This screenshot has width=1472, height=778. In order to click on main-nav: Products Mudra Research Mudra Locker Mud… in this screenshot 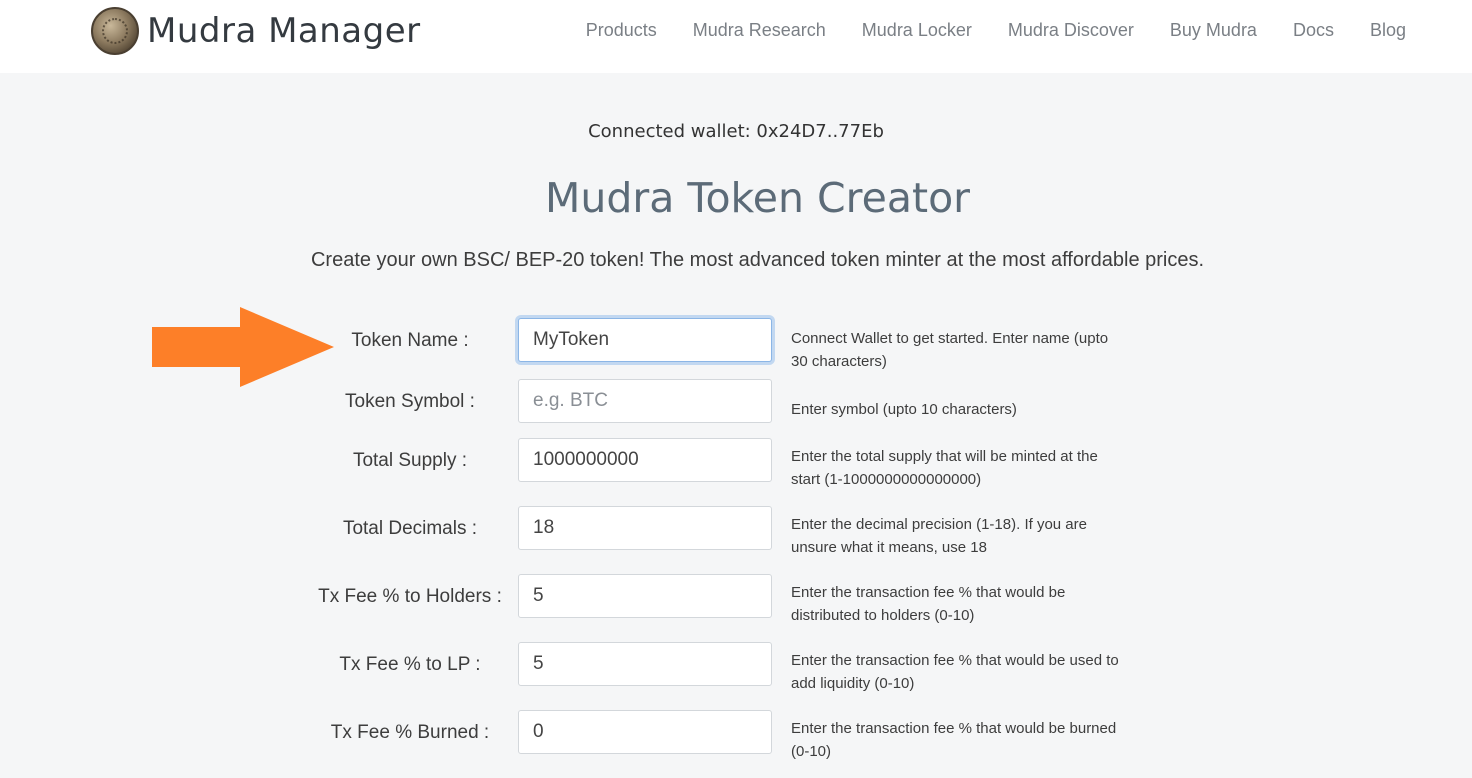, I will do `click(996, 30)`.